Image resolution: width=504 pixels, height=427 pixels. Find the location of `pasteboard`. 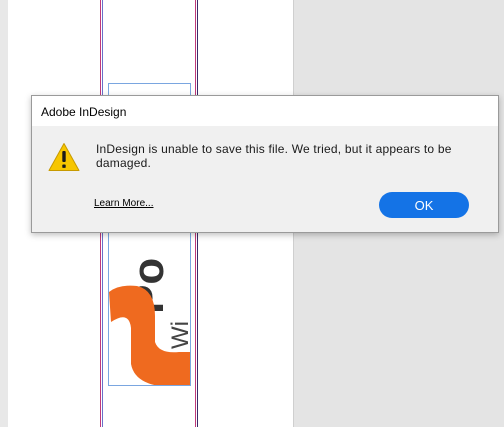

pasteboard is located at coordinates (4, 213).